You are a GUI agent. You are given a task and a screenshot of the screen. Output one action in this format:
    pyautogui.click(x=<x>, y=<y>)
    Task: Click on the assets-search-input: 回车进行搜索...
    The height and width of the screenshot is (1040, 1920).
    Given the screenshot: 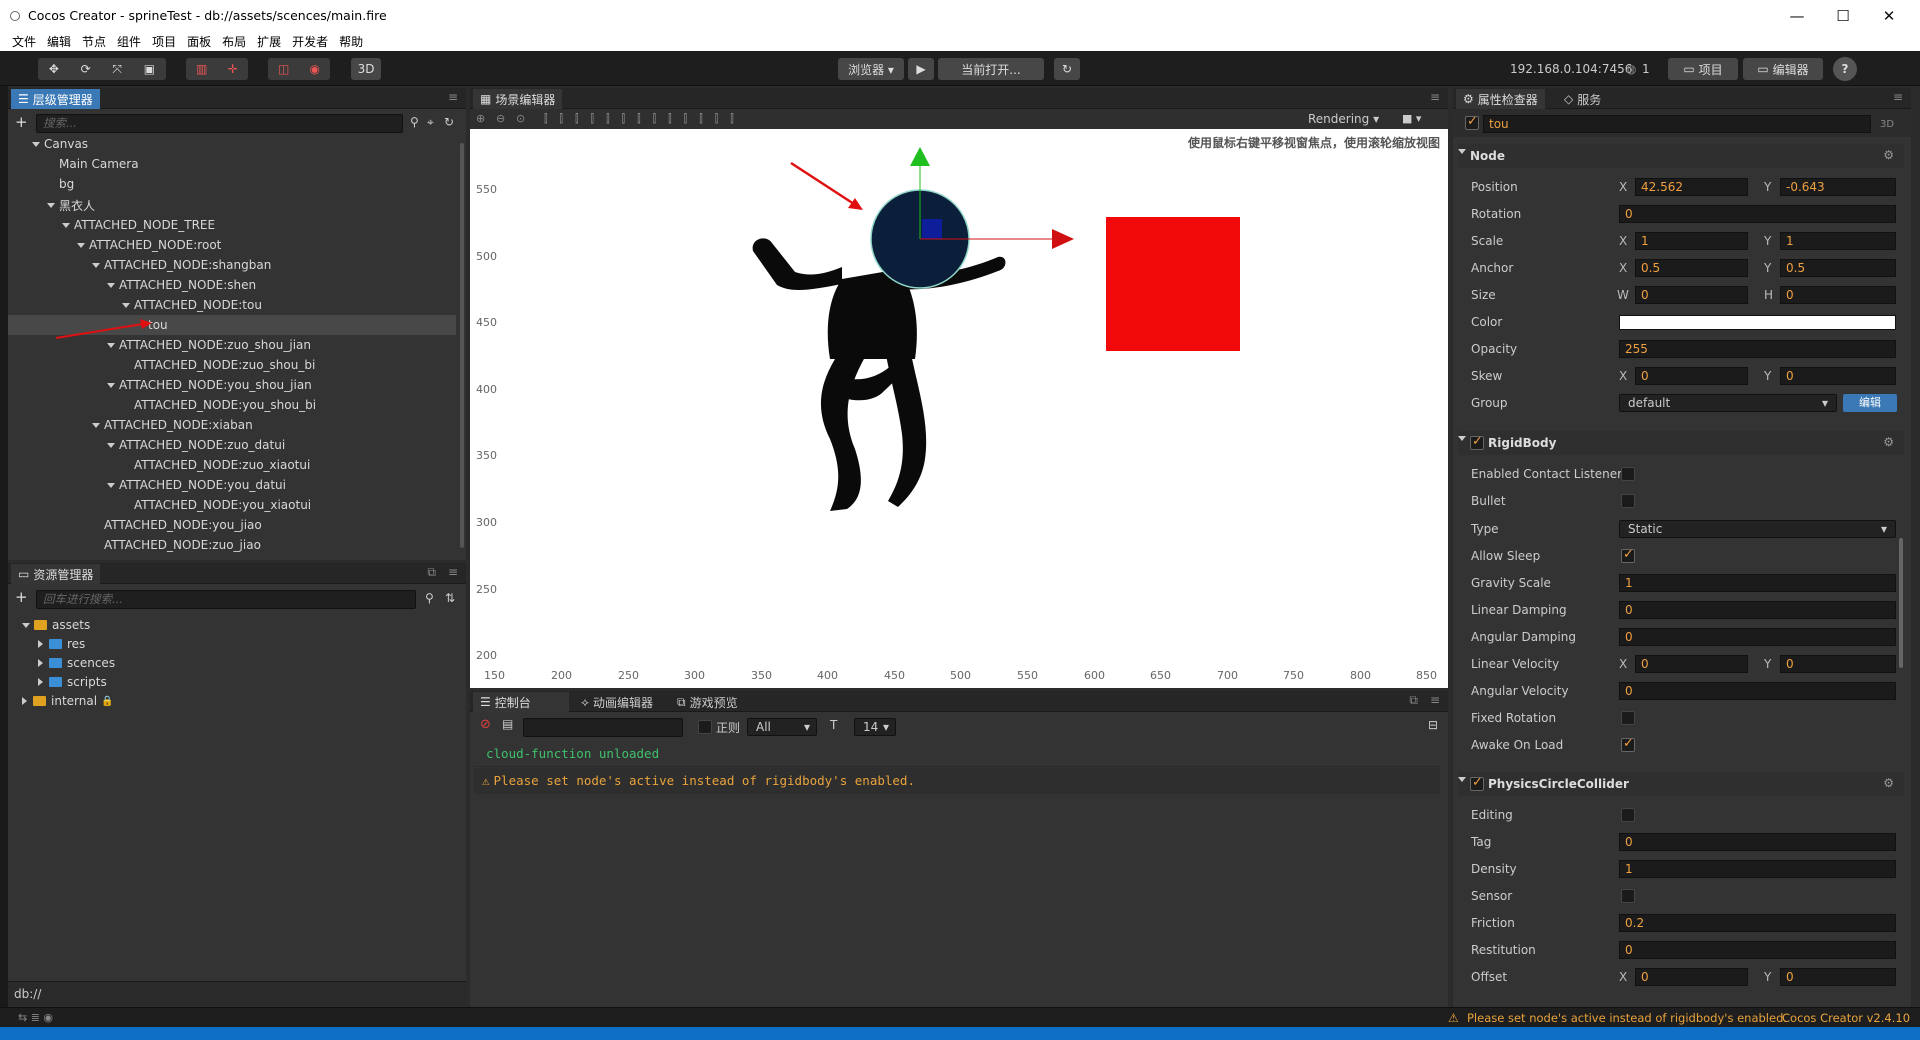 What is the action you would take?
    pyautogui.click(x=226, y=599)
    